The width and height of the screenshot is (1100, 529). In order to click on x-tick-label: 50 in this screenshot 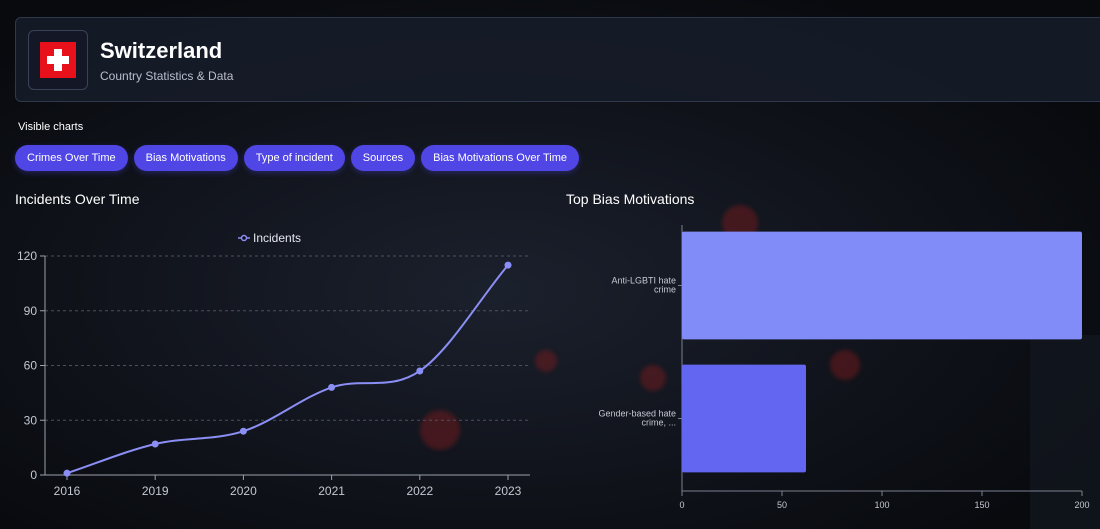, I will do `click(782, 505)`.